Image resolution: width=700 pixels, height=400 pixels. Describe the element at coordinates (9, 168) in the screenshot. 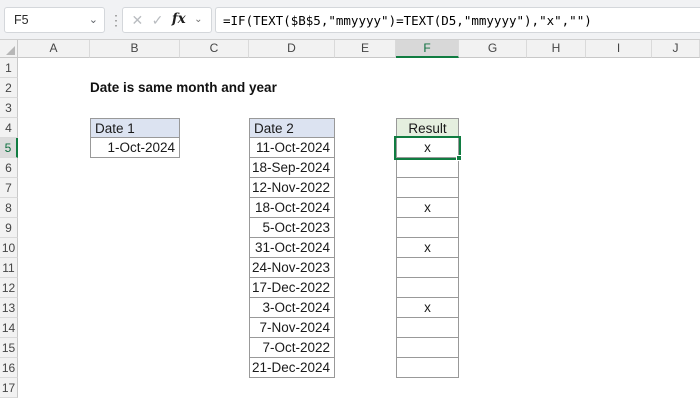

I see `row-header-6: 6` at that location.